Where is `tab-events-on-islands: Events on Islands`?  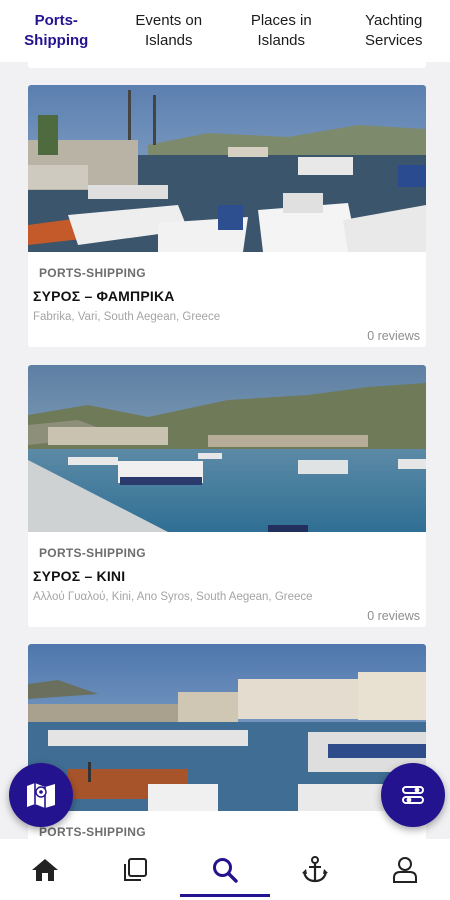 tab-events-on-islands: Events on Islands is located at coordinates (169, 31).